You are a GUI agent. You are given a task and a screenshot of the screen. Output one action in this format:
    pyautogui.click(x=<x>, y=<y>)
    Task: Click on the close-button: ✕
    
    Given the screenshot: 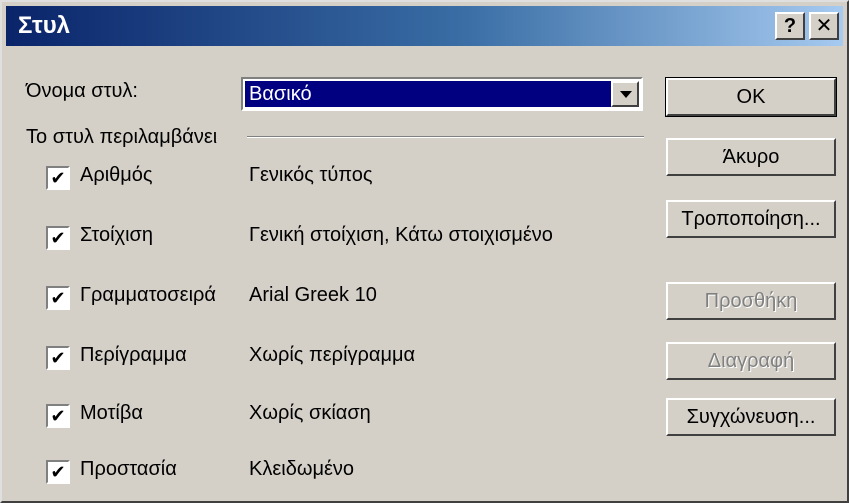 What is the action you would take?
    pyautogui.click(x=824, y=26)
    